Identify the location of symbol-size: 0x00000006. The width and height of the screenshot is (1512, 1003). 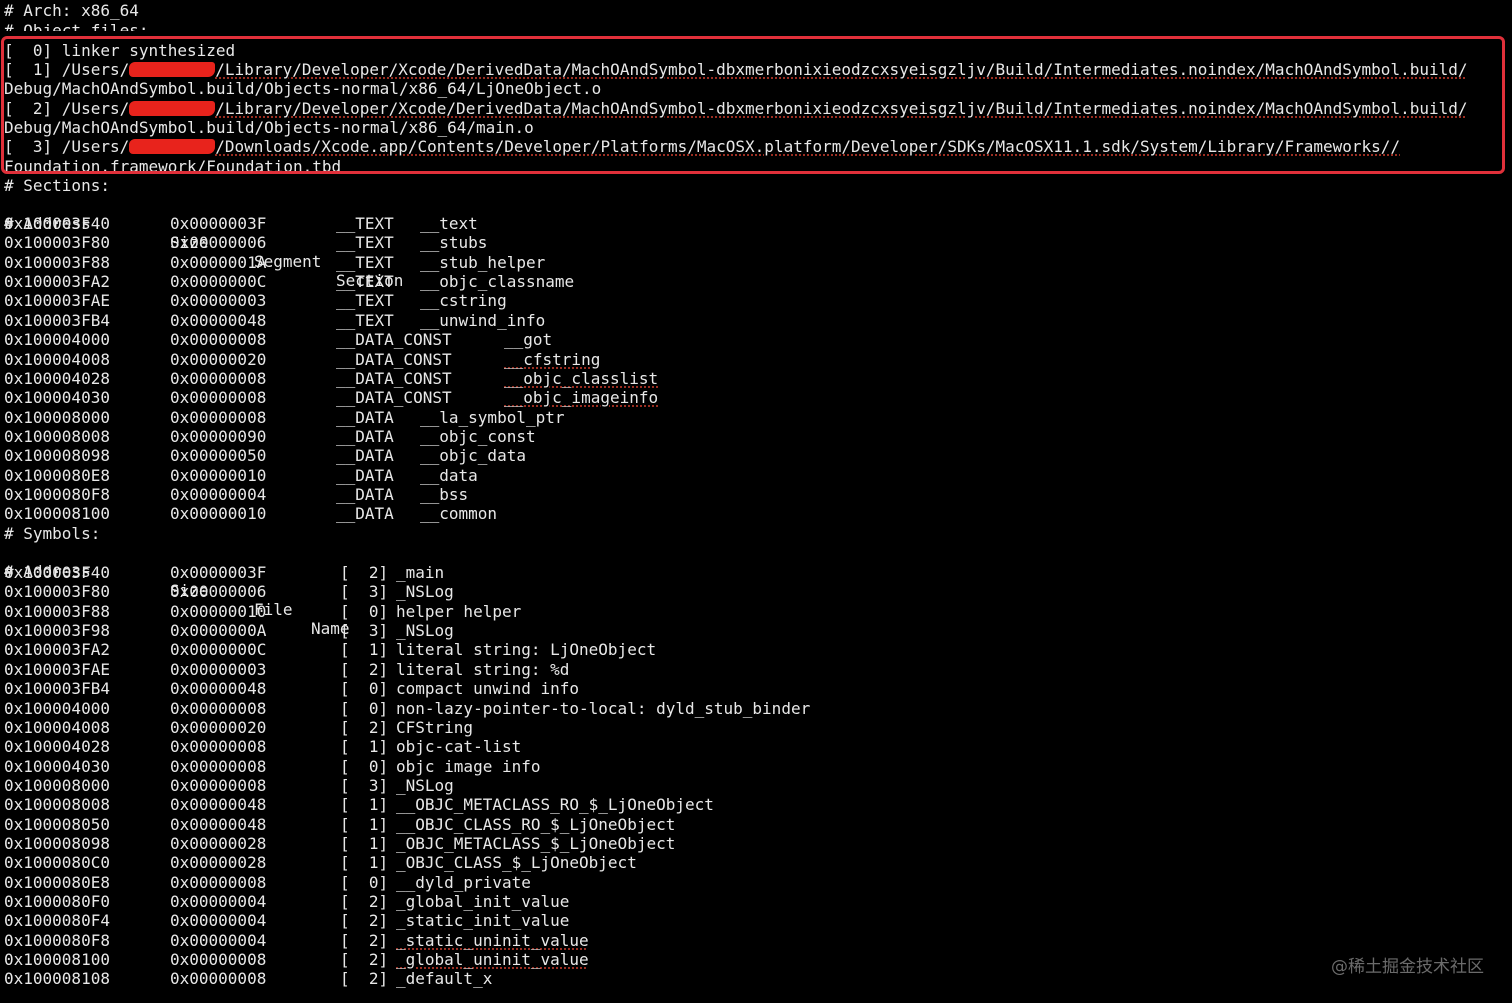
(218, 592).